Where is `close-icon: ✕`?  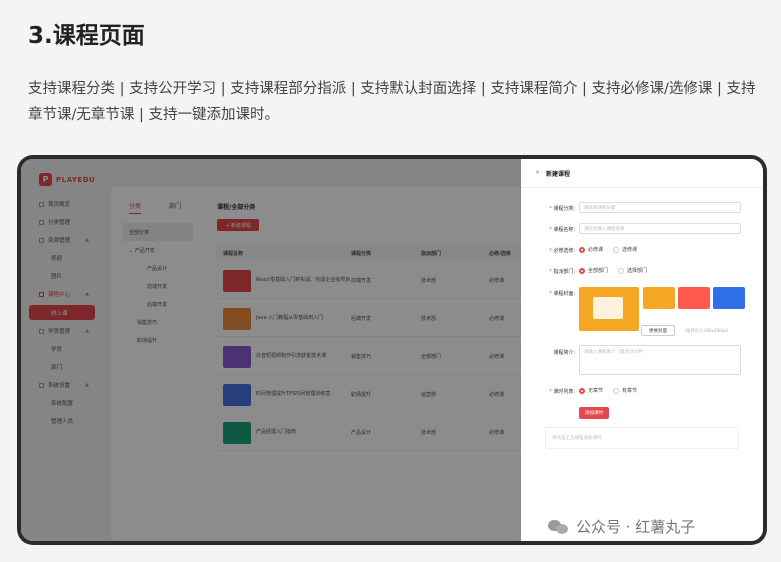 close-icon: ✕ is located at coordinates (537, 173).